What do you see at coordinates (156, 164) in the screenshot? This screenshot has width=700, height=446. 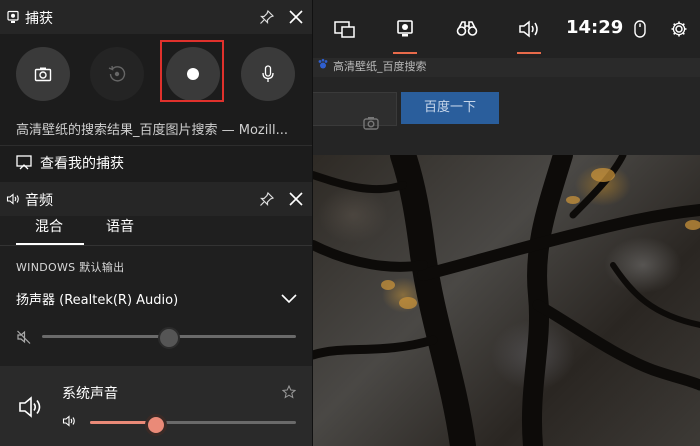 I see `show-captures-link: 查看我的捕获` at bounding box center [156, 164].